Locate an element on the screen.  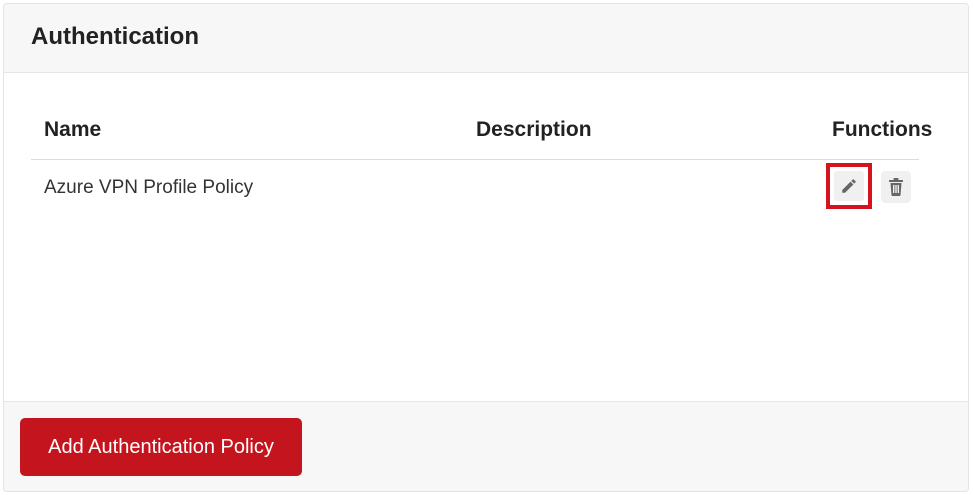
edit-button-inner is located at coordinates (849, 186).